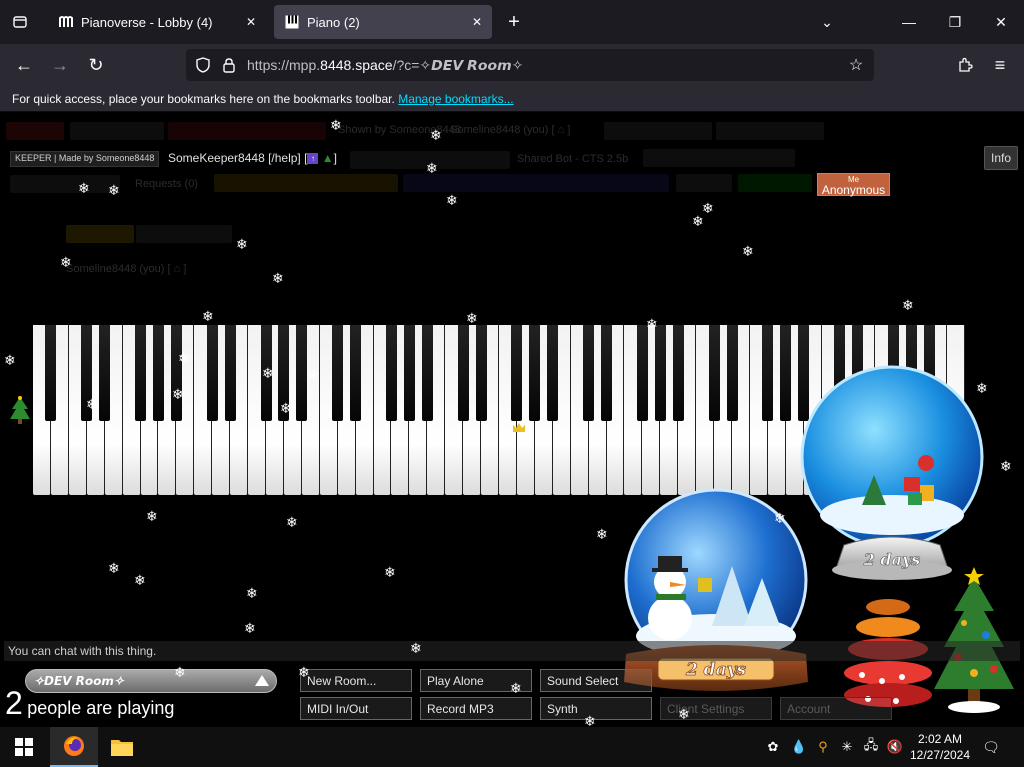 Image resolution: width=1024 pixels, height=767 pixels. I want to click on user-name: Anonymous, so click(853, 190).